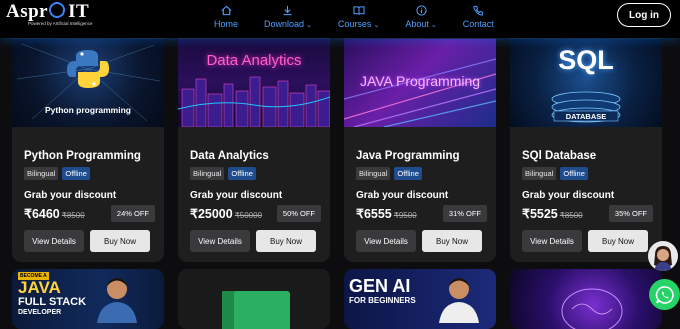 The height and width of the screenshot is (329, 680). I want to click on nav-download-label: Download, so click(284, 24).